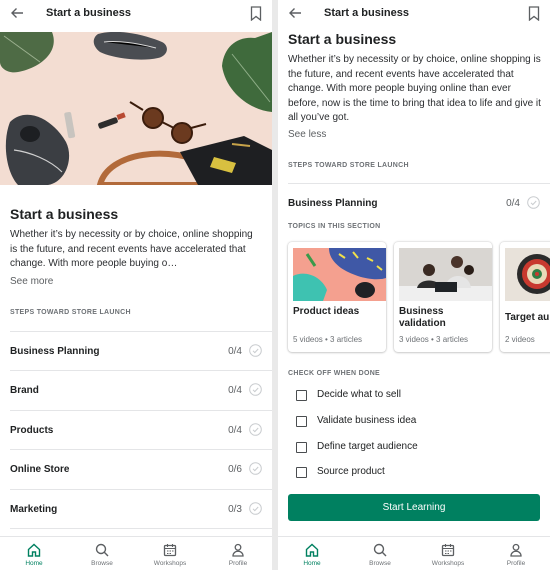  I want to click on topics-caption: TOPICS IN THIS SECTION, so click(334, 226).